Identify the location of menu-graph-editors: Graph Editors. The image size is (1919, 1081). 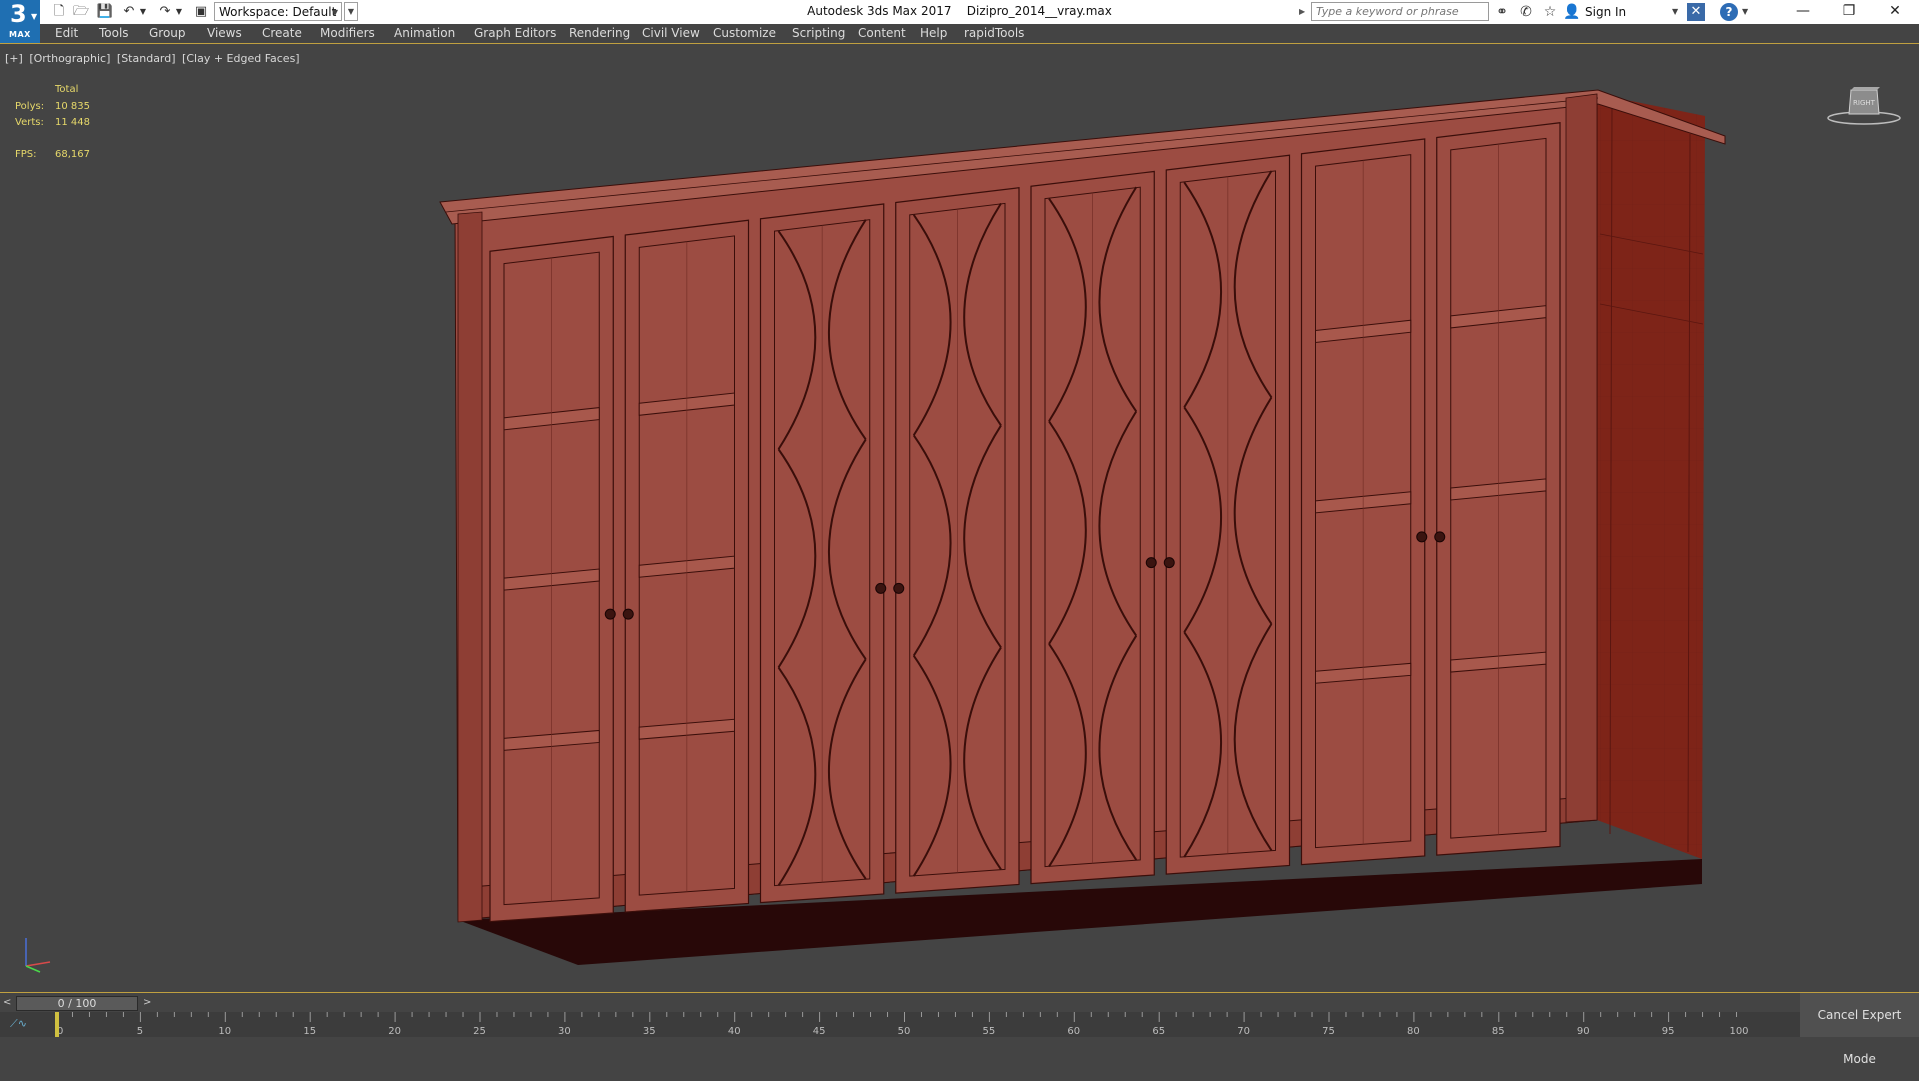
(515, 33).